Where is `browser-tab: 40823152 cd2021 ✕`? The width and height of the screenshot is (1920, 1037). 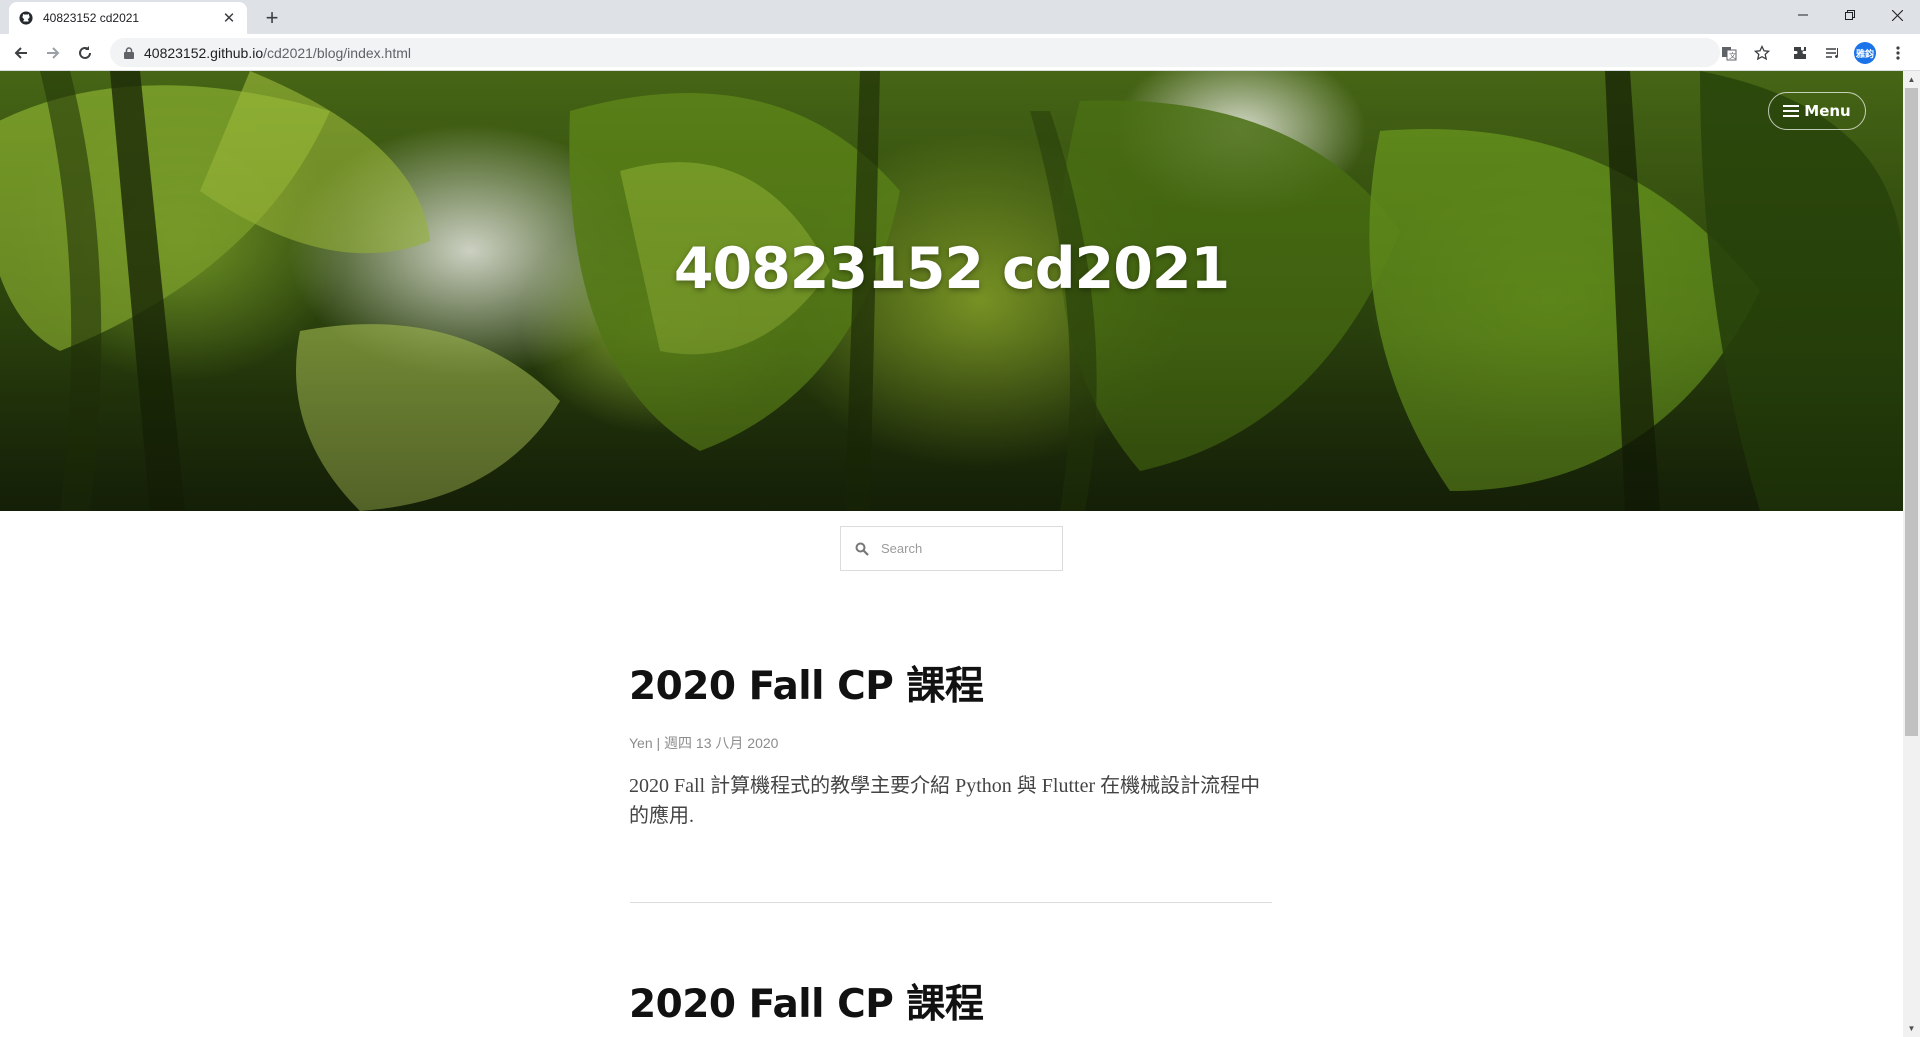 browser-tab: 40823152 cd2021 ✕ is located at coordinates (128, 18).